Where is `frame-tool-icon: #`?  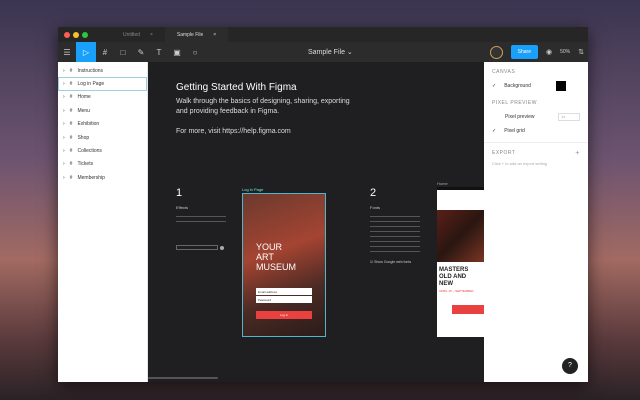 frame-tool-icon: # is located at coordinates (105, 52).